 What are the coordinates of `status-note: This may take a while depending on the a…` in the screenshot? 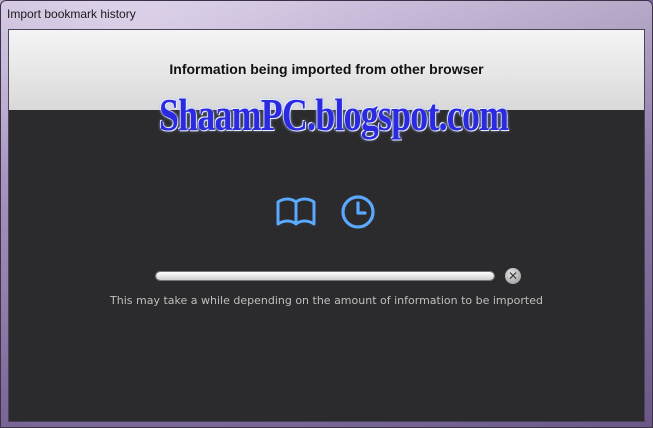 It's located at (326, 300).